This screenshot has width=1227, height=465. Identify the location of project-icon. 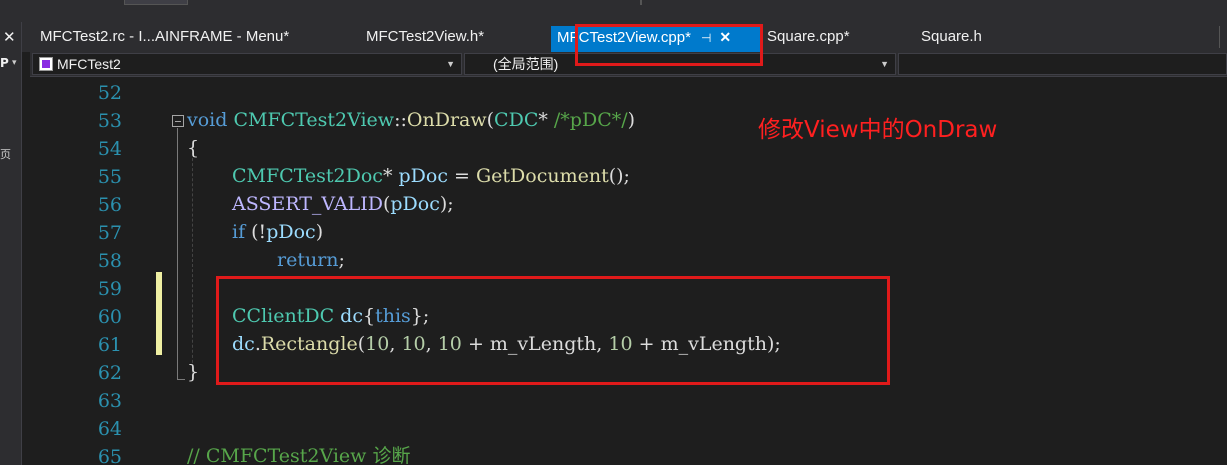
(46, 64).